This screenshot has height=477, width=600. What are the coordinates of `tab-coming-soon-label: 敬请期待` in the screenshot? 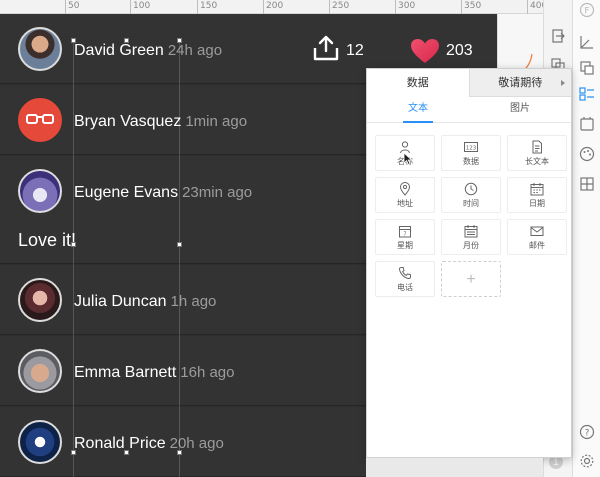 It's located at (520, 83).